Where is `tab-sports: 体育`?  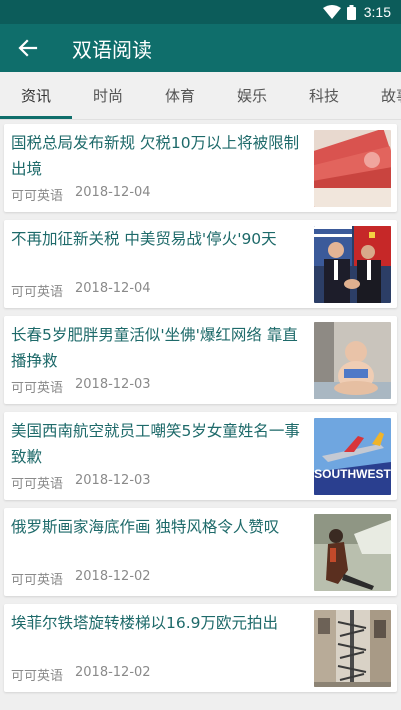 tab-sports: 体育 is located at coordinates (180, 95).